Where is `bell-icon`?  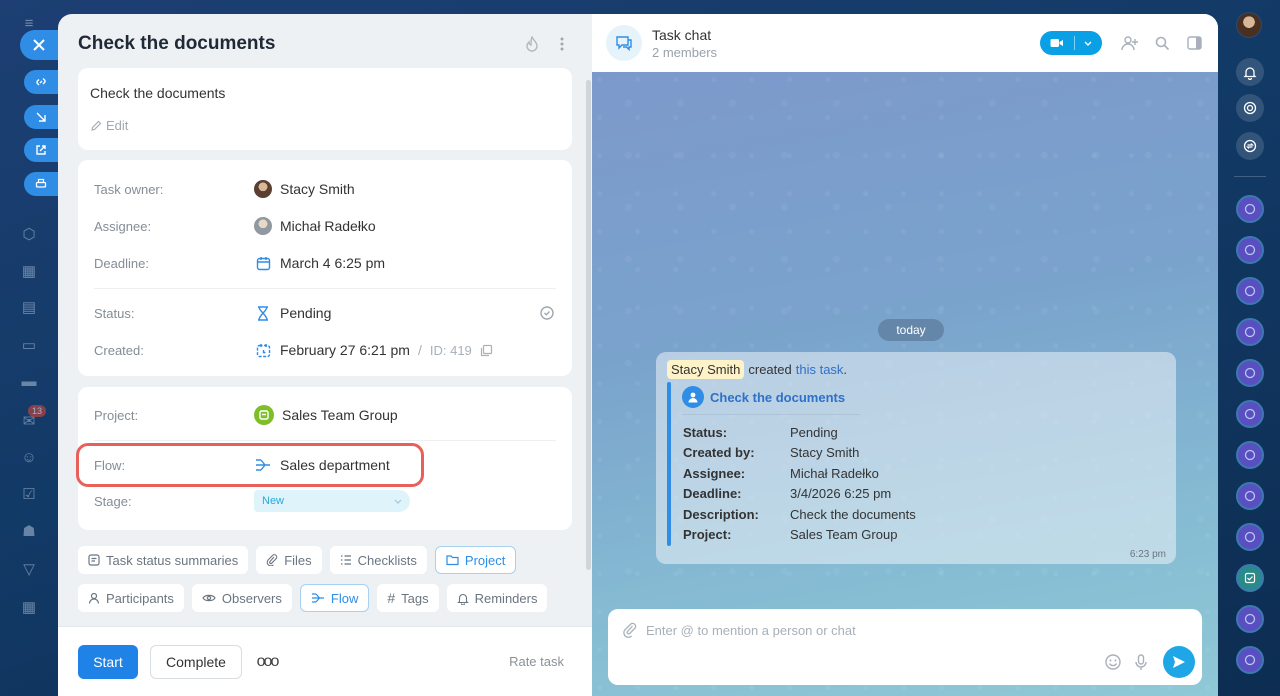 bell-icon is located at coordinates (462, 599).